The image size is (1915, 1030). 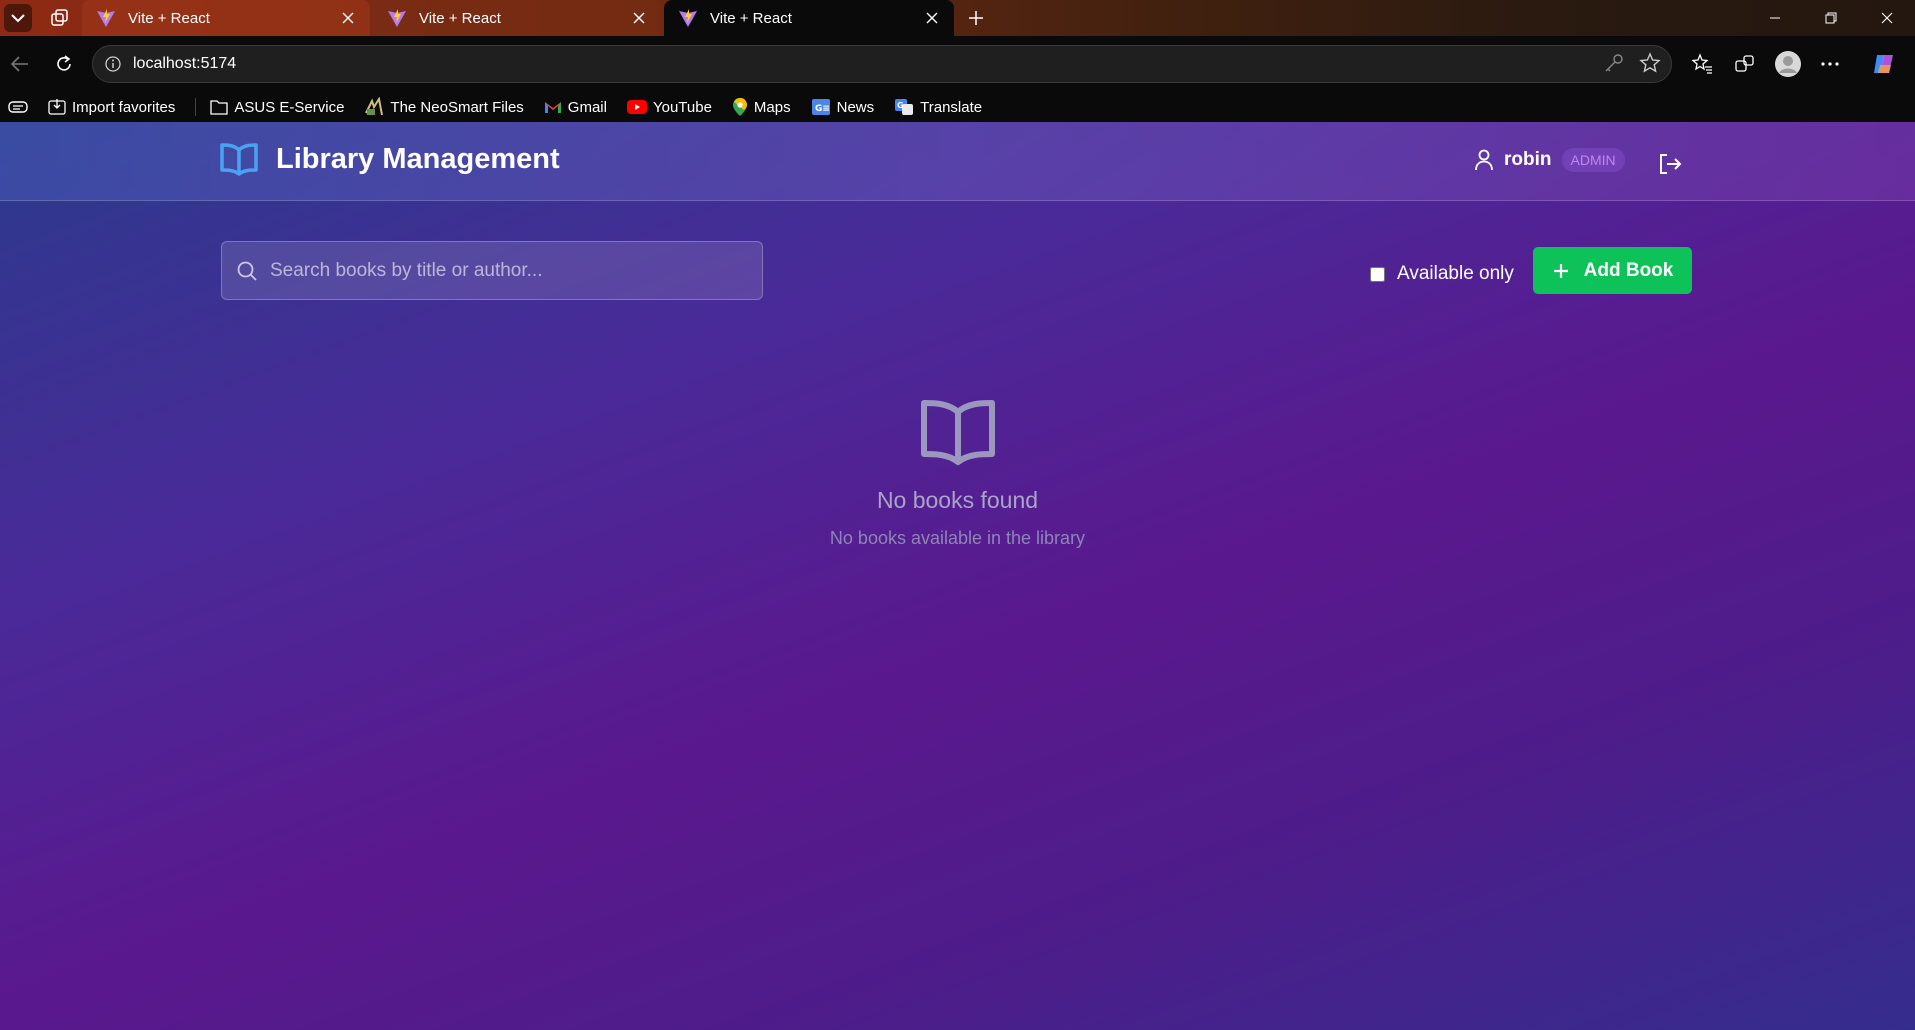 What do you see at coordinates (1455, 273) in the screenshot?
I see `available-only-label: Available only` at bounding box center [1455, 273].